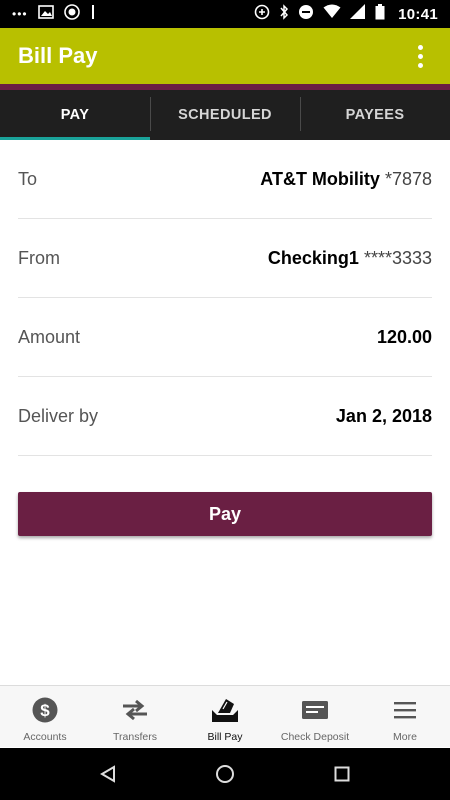 This screenshot has height=800, width=450. What do you see at coordinates (405, 737) in the screenshot?
I see `nav-label-more: More` at bounding box center [405, 737].